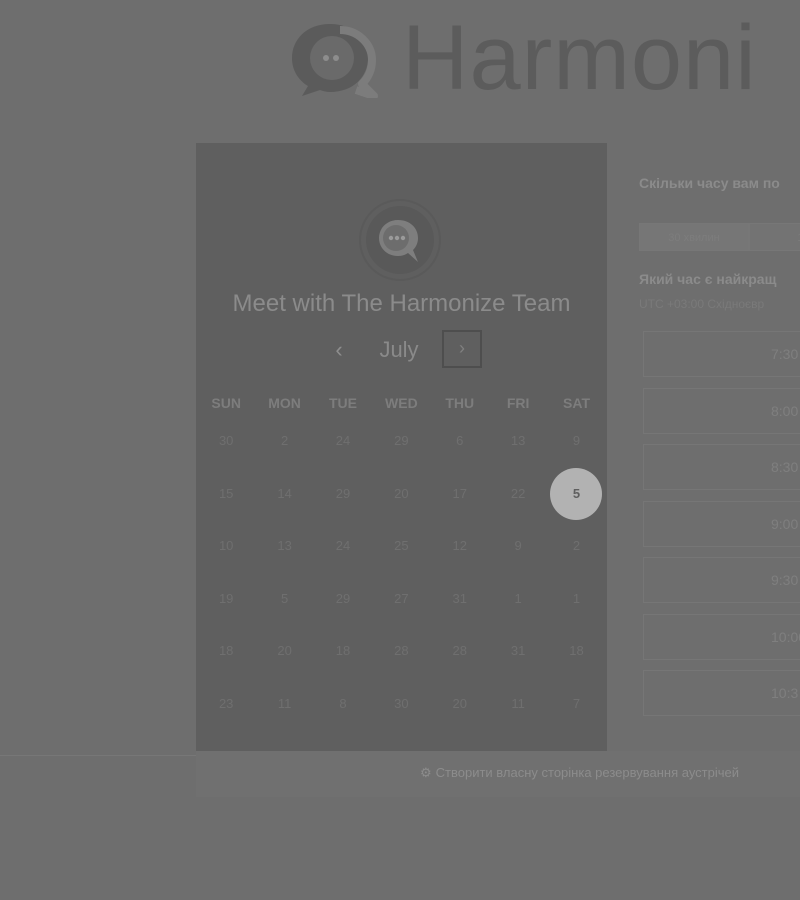  I want to click on calendar-day-number: 23, so click(226, 703).